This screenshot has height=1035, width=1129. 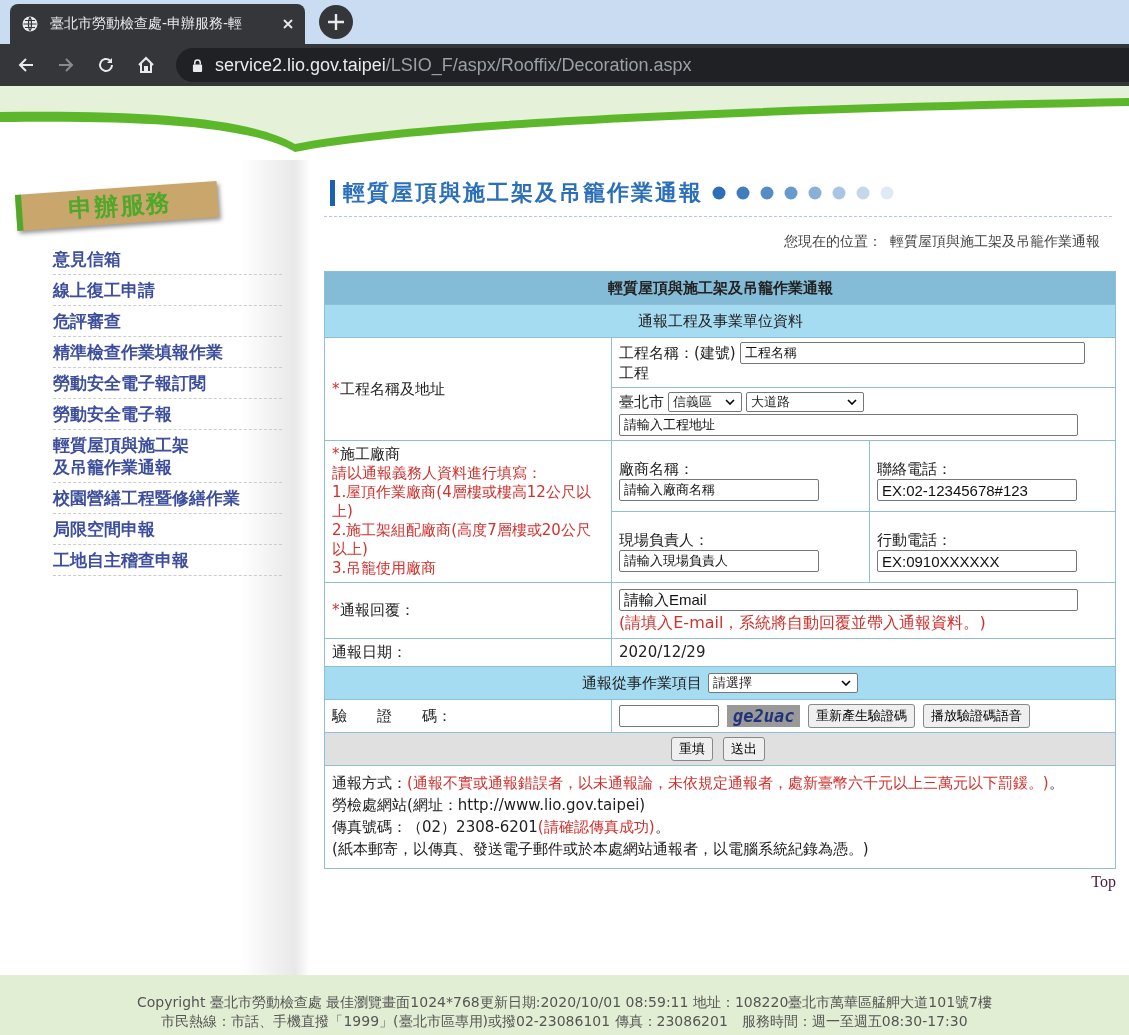 I want to click on captcha-button: 重新產生驗證碼, so click(x=862, y=716).